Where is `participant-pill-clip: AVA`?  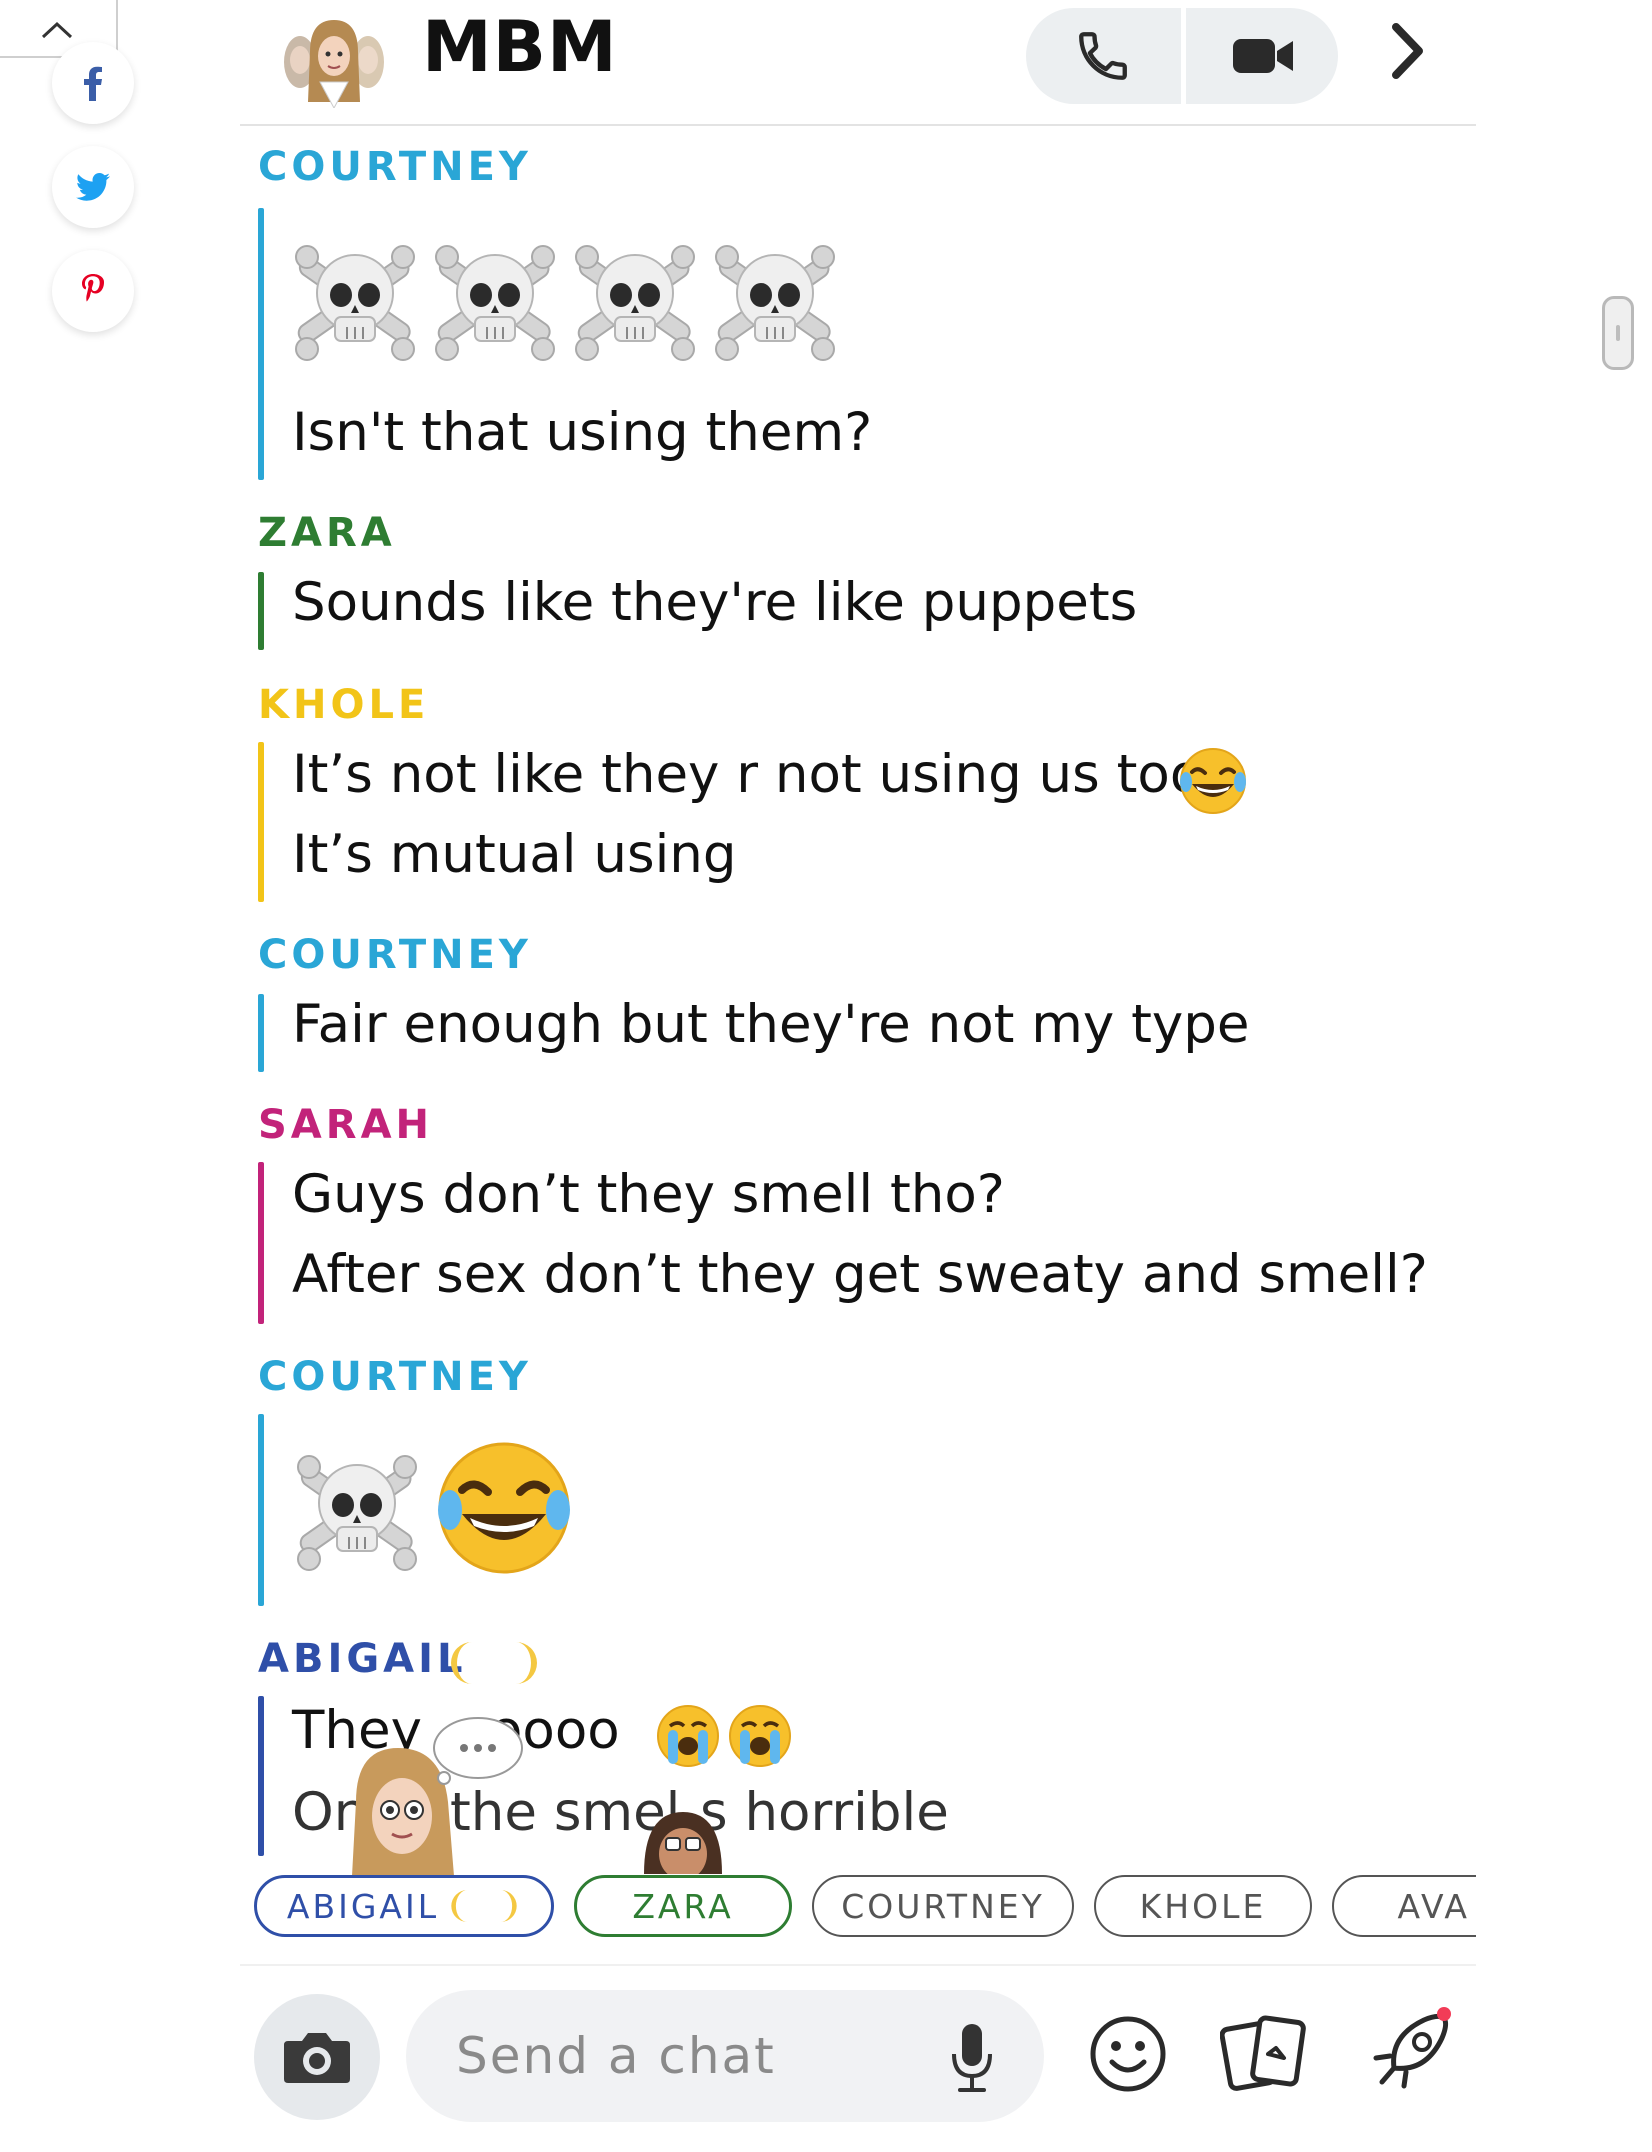
participant-pill-clip: AVA is located at coordinates (1403, 1906).